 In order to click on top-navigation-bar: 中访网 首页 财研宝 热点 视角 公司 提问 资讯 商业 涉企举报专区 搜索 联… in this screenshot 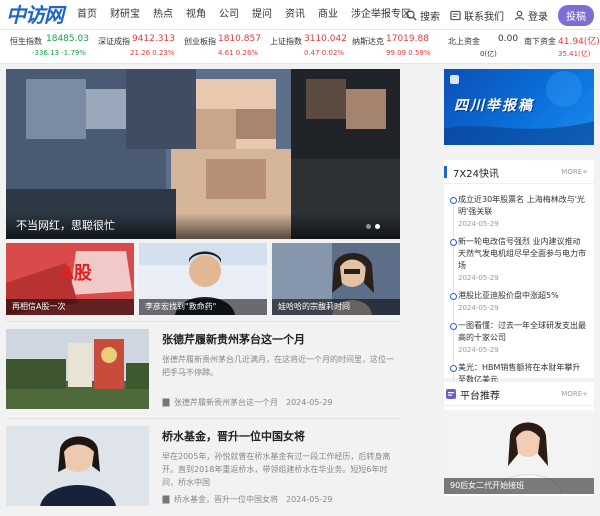, I will do `click(300, 15)`.